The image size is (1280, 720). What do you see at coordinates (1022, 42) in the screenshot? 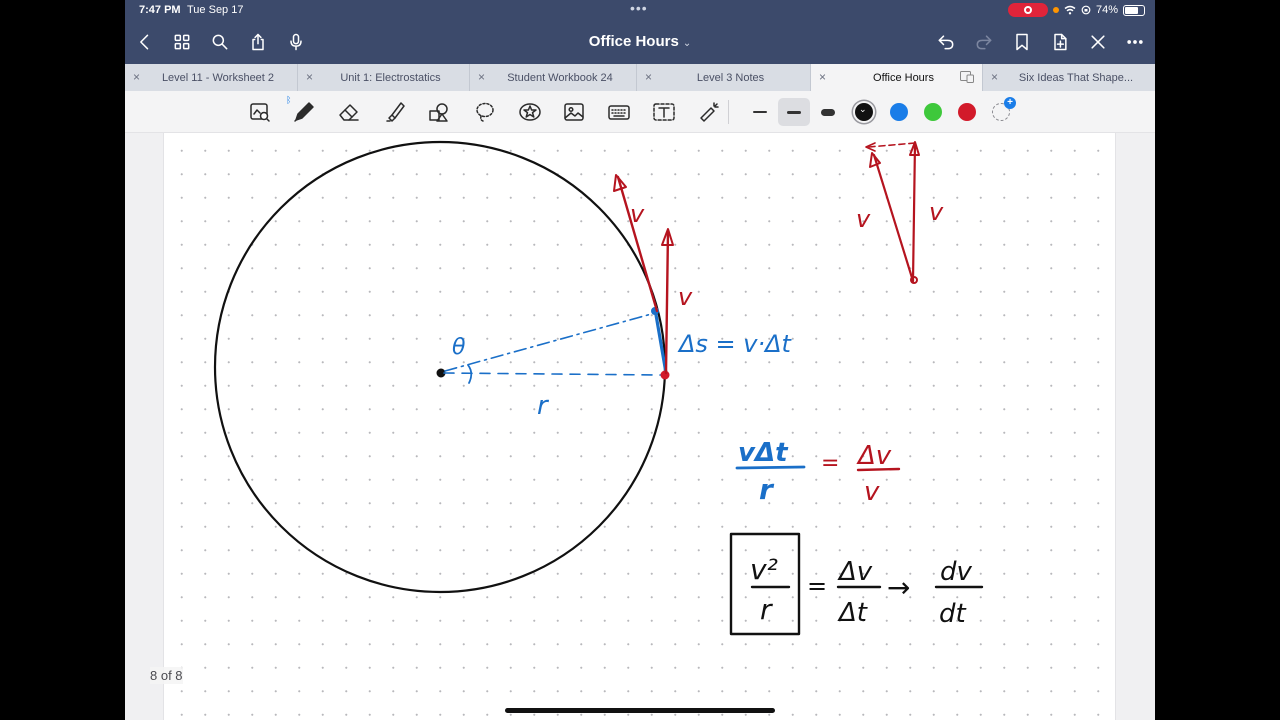
I see `bookmark-button` at bounding box center [1022, 42].